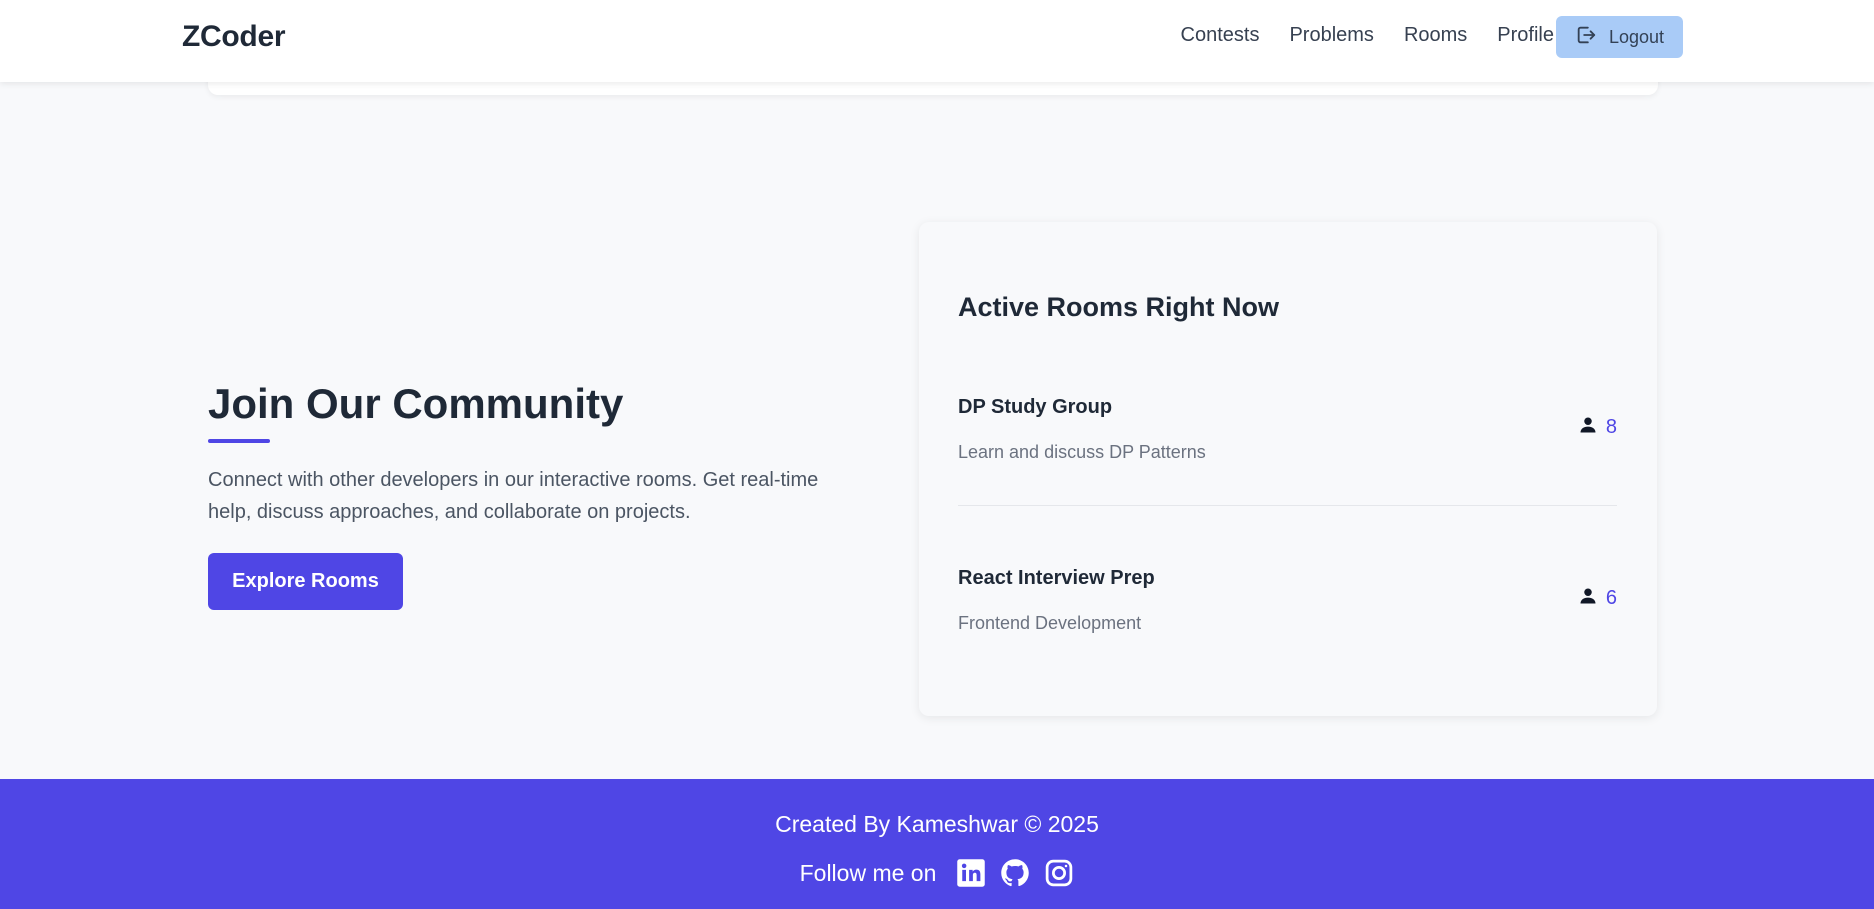  Describe the element at coordinates (1119, 307) in the screenshot. I see `active-rooms-title: Active Rooms Right Now` at that location.